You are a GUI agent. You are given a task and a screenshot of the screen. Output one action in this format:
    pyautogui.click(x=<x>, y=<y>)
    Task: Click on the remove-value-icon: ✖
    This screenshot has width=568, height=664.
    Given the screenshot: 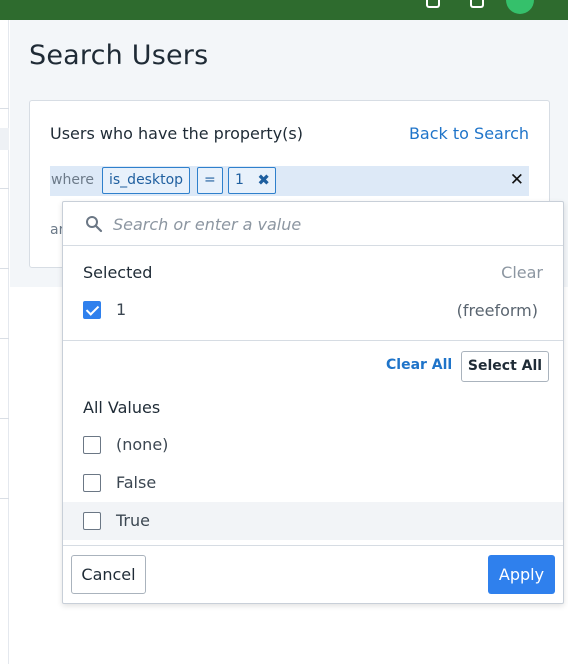 What is the action you would take?
    pyautogui.click(x=263, y=180)
    